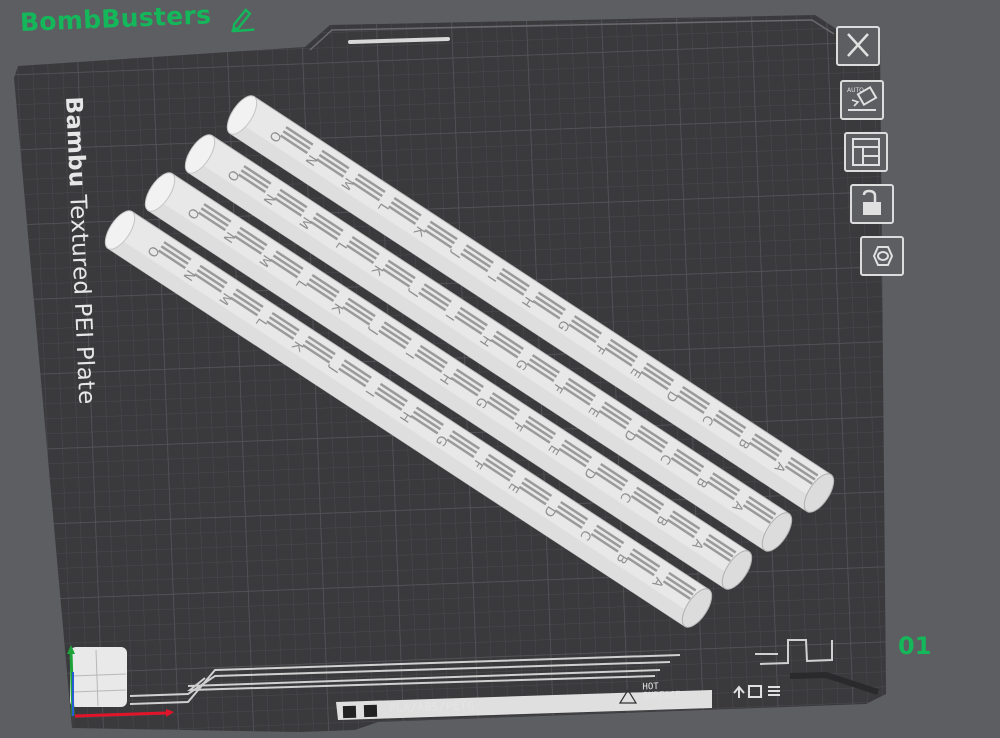 The height and width of the screenshot is (738, 1000). What do you see at coordinates (661, 696) in the screenshot?
I see `surface-text: SURFACE` at bounding box center [661, 696].